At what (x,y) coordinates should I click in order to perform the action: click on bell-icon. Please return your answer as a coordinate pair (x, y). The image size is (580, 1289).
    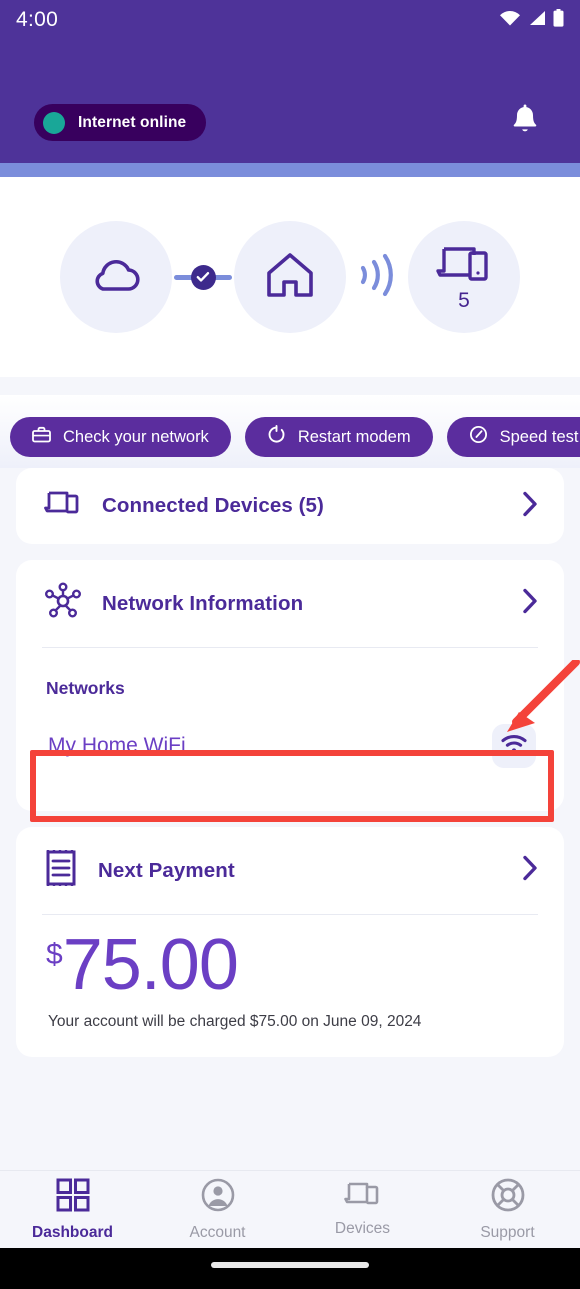
    Looking at the image, I should click on (525, 123).